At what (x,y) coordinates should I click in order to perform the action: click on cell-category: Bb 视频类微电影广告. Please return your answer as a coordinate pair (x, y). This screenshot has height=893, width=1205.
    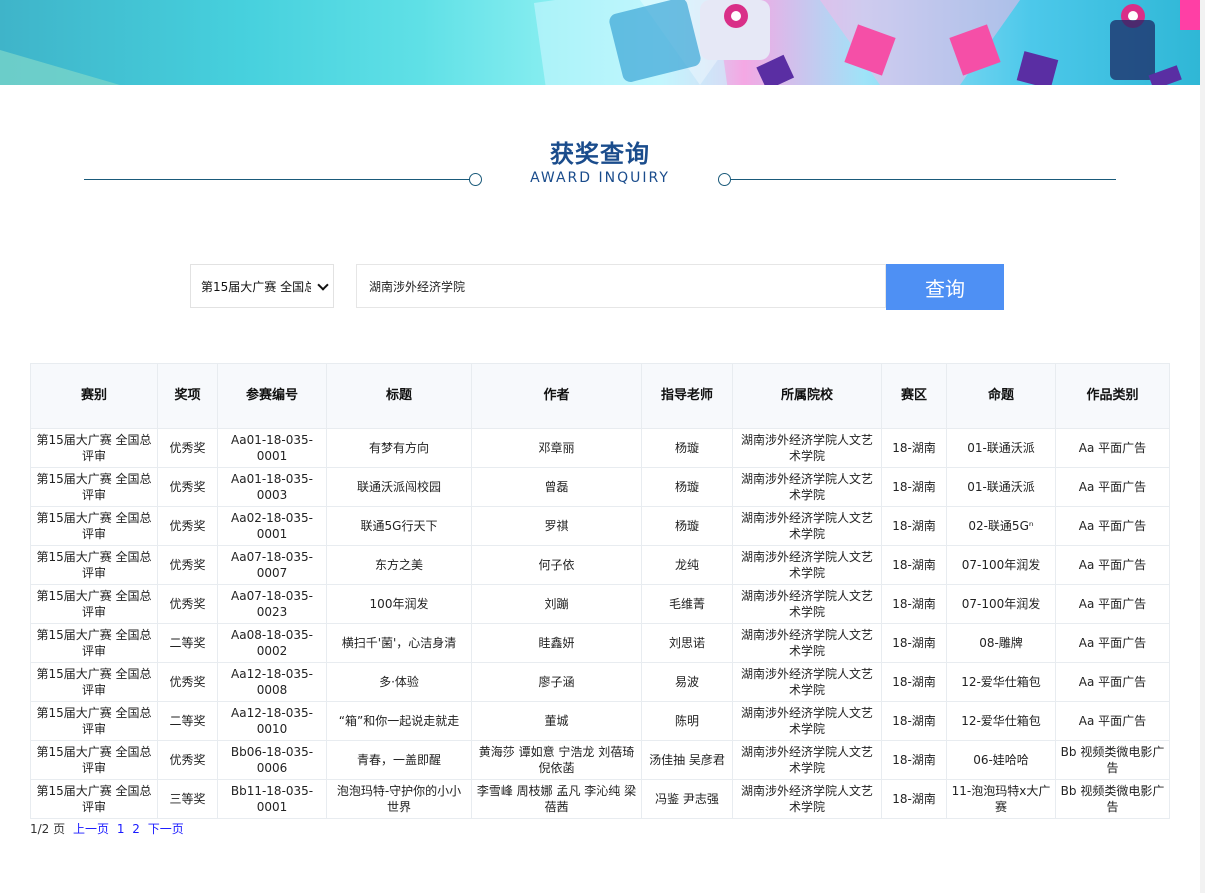
    Looking at the image, I should click on (1112, 760).